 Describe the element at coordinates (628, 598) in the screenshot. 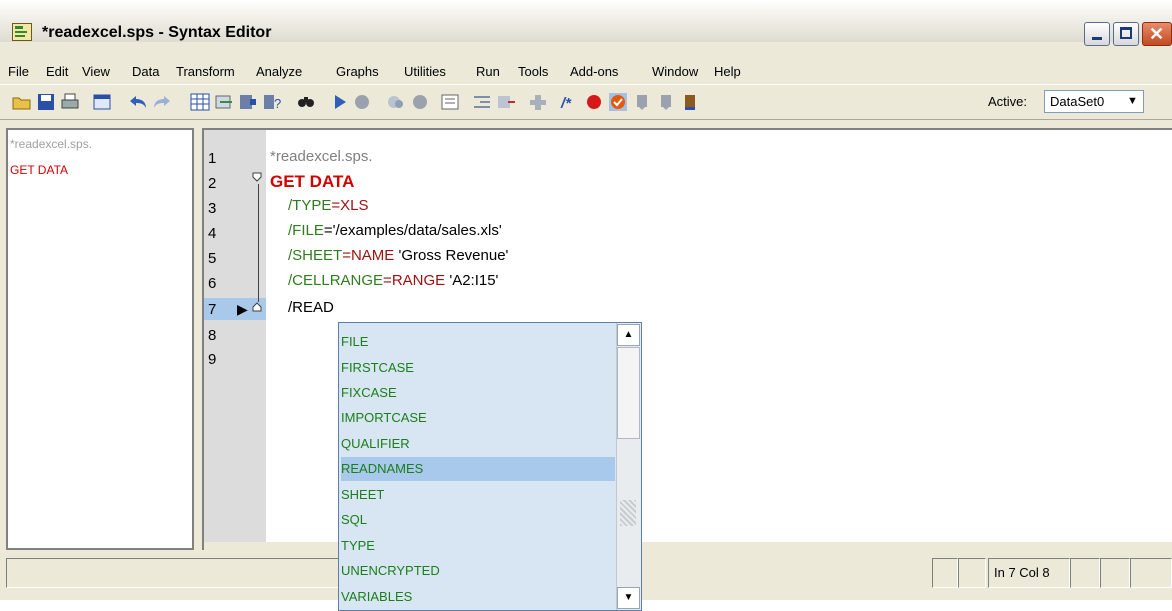

I see `scroll-down-arrow-icon: ▼` at that location.